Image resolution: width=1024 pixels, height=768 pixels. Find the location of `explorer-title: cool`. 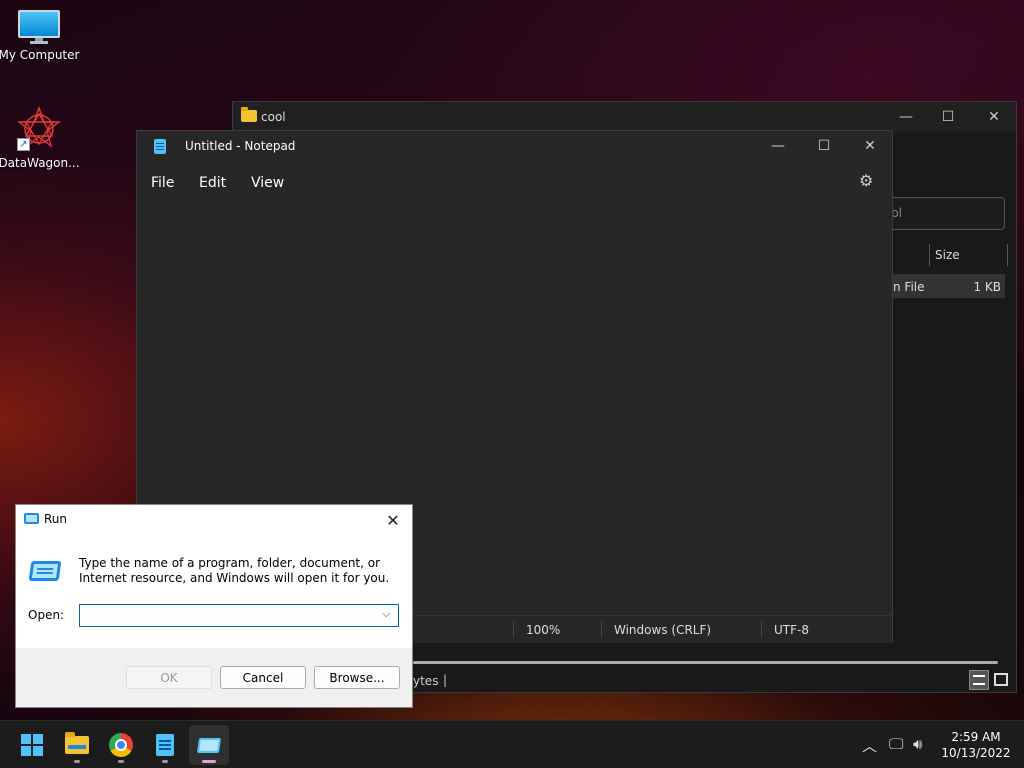

explorer-title: cool is located at coordinates (273, 117).